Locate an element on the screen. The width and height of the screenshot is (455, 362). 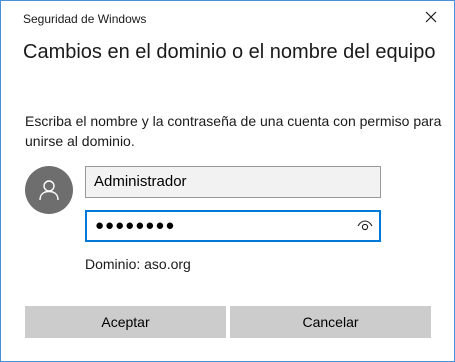
password-field: ●●●●●●●● is located at coordinates (233, 226).